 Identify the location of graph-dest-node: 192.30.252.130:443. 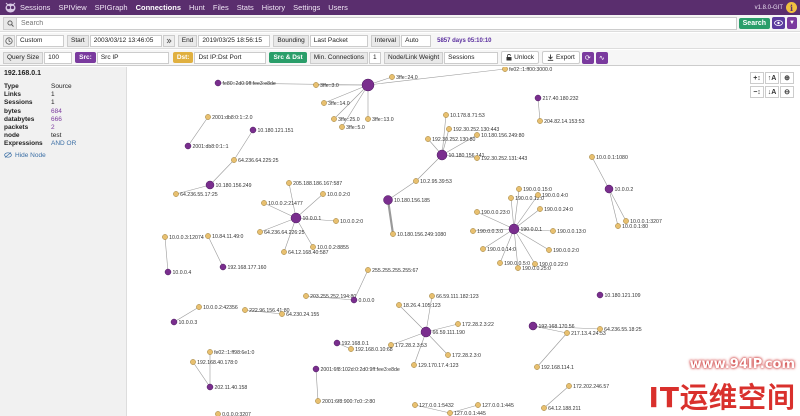
(472, 129).